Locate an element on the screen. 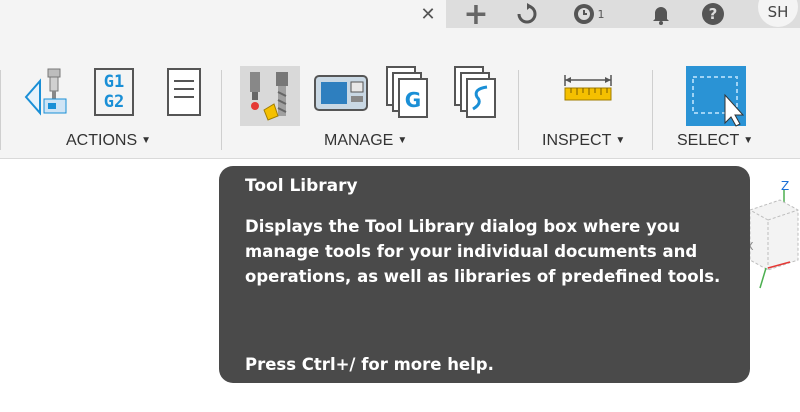 The height and width of the screenshot is (412, 800). notification-bell-icon is located at coordinates (661, 14).